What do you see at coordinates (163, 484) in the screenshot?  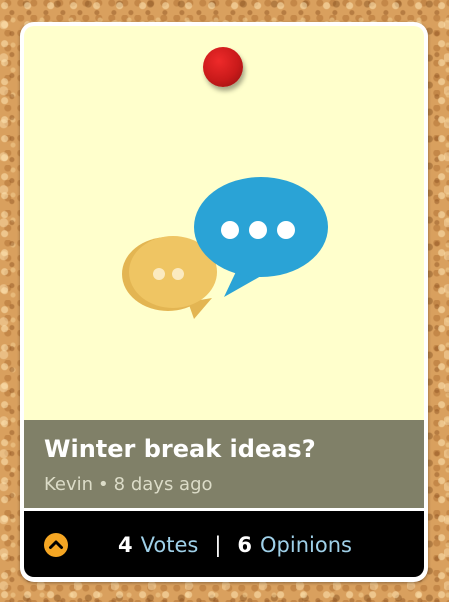 I see `posted-age: 8 days ago` at bounding box center [163, 484].